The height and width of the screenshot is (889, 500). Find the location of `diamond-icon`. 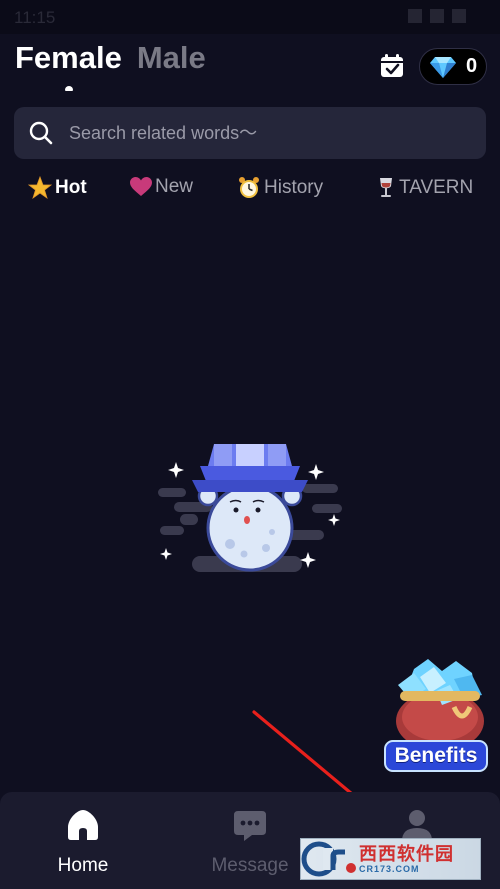

diamond-icon is located at coordinates (443, 67).